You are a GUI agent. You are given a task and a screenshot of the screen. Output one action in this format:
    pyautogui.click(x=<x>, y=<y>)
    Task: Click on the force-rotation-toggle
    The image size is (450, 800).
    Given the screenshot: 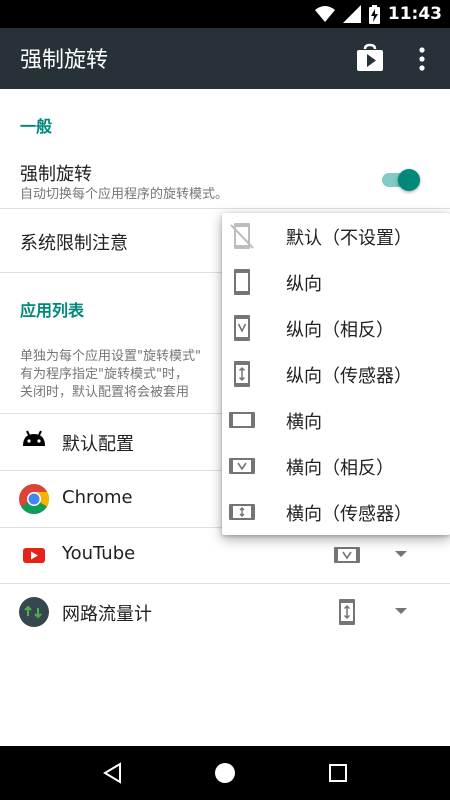 What is the action you would take?
    pyautogui.click(x=402, y=180)
    